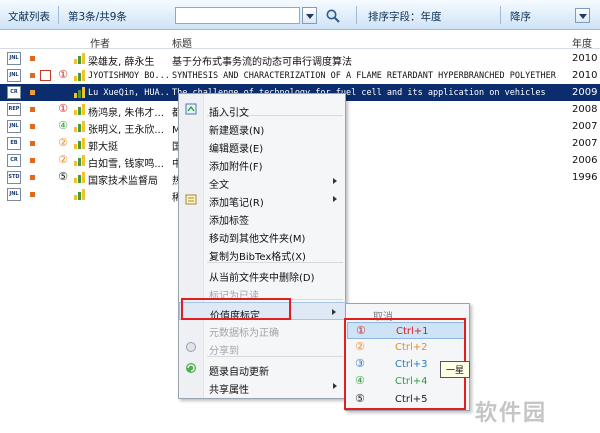 This screenshot has width=600, height=433. What do you see at coordinates (455, 369) in the screenshot?
I see `rating-tooltip: 一星` at bounding box center [455, 369].